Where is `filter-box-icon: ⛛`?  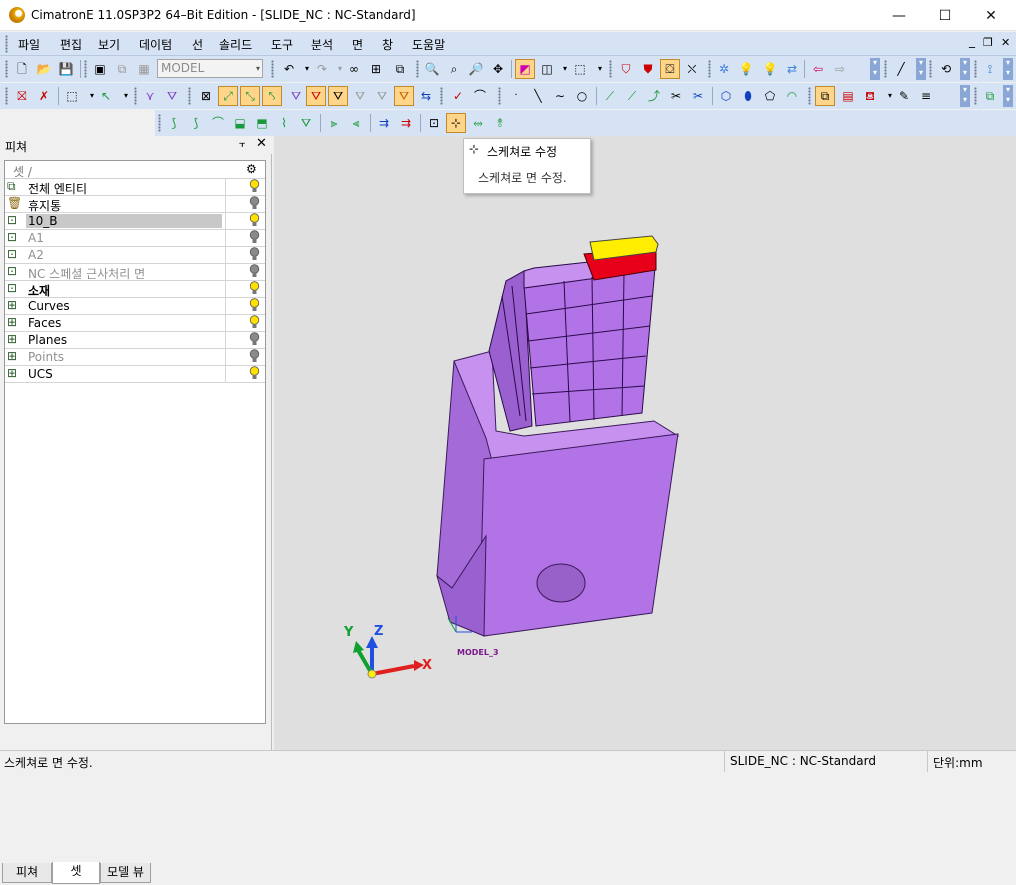
filter-box-icon: ⛛ is located at coordinates (404, 96).